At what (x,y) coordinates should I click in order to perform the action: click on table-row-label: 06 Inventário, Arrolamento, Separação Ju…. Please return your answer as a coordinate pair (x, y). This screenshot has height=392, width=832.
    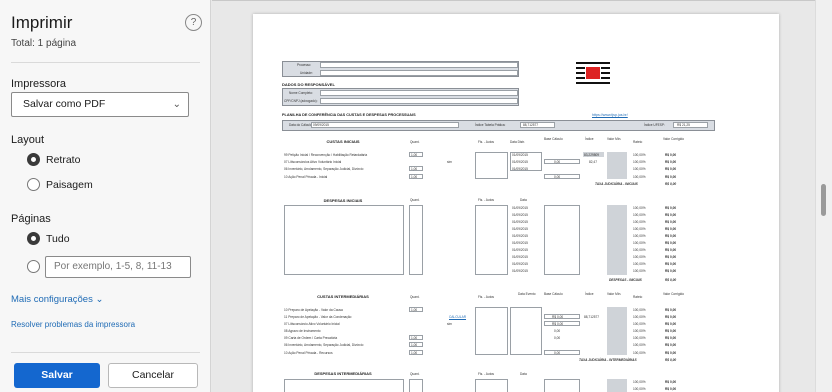
    Looking at the image, I should click on (324, 345).